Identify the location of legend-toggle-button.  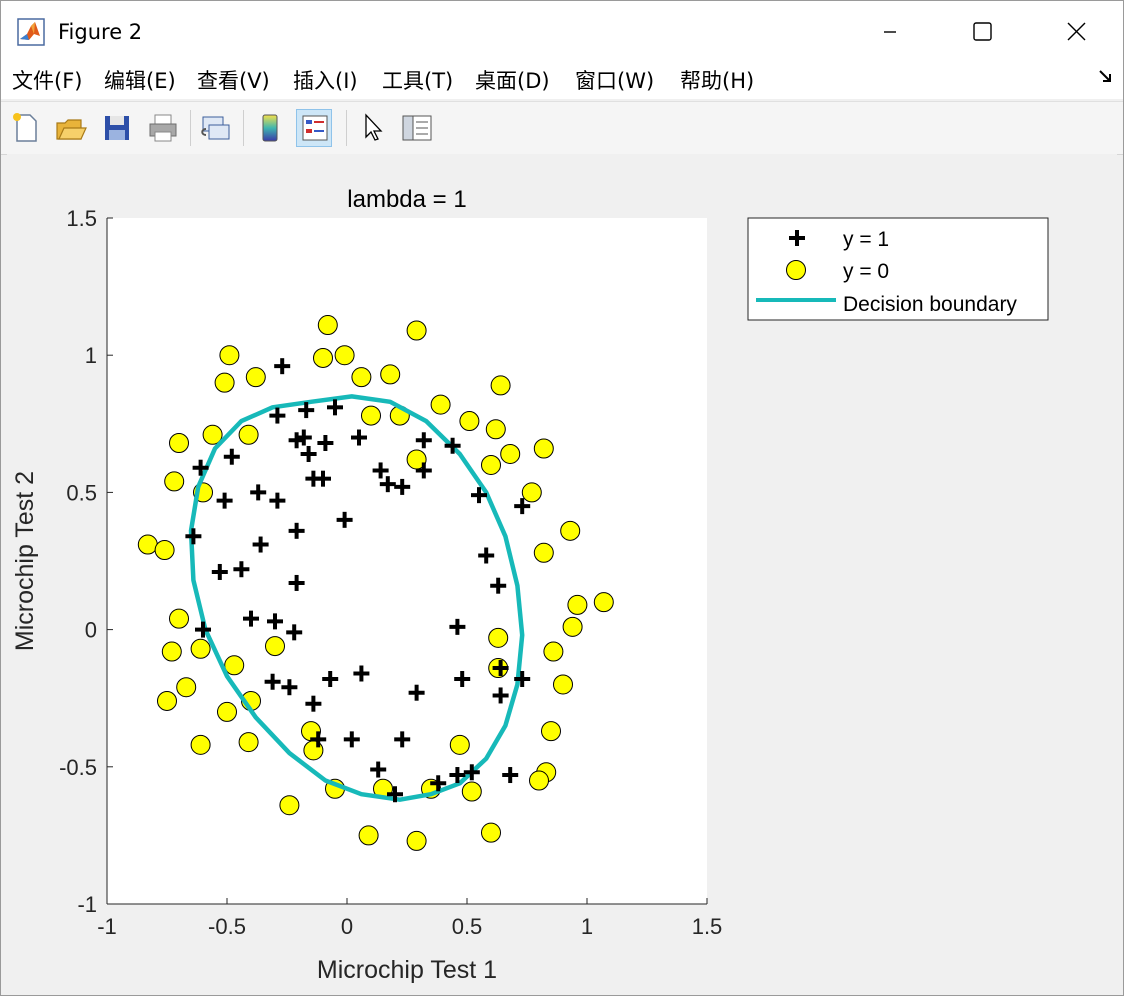
(314, 128).